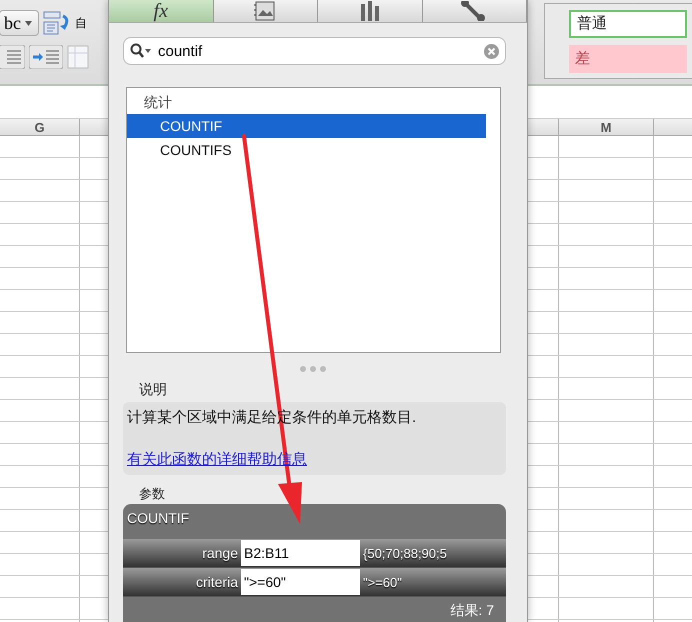  I want to click on resize-handle-icon, so click(313, 369).